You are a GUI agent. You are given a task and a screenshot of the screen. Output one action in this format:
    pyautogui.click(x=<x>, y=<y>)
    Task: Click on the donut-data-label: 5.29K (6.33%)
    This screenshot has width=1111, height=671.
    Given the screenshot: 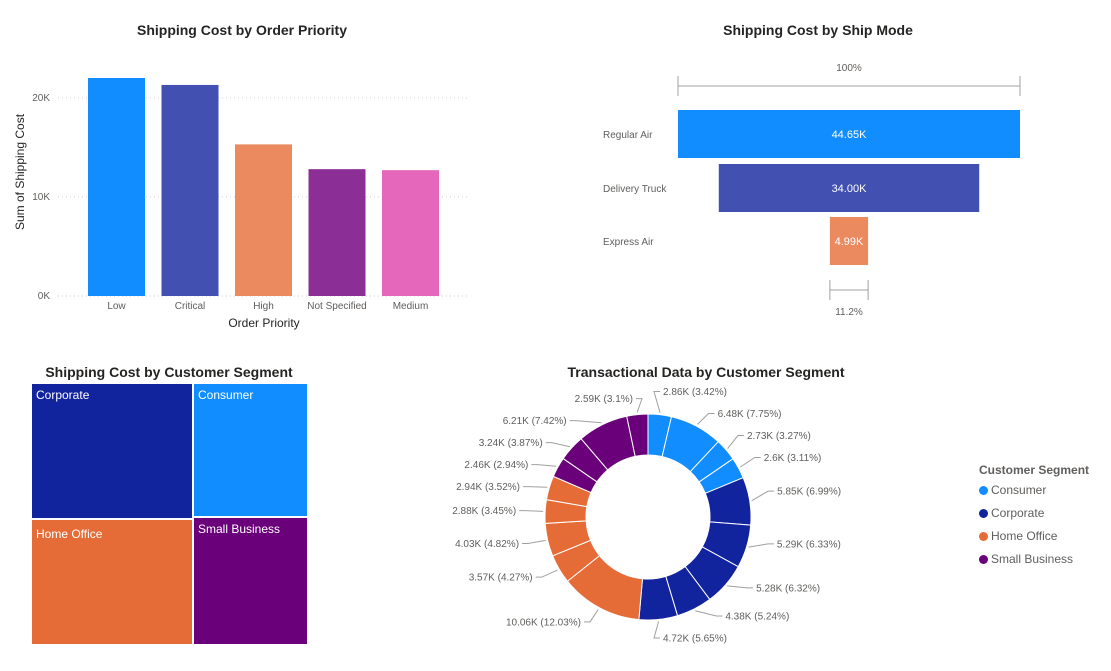 What is the action you would take?
    pyautogui.click(x=809, y=544)
    